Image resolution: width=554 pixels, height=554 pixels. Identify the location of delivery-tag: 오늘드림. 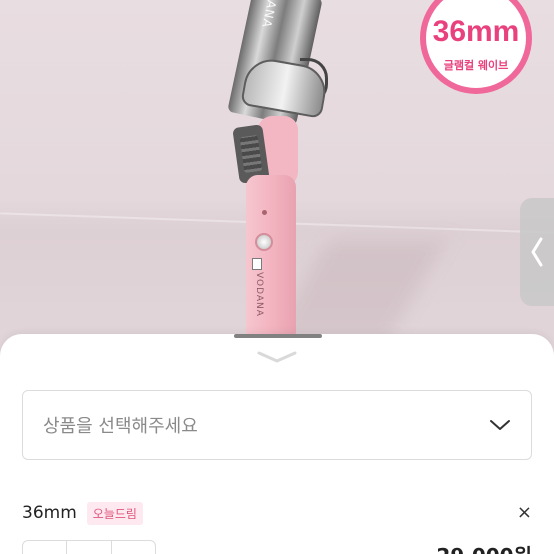
(114, 513).